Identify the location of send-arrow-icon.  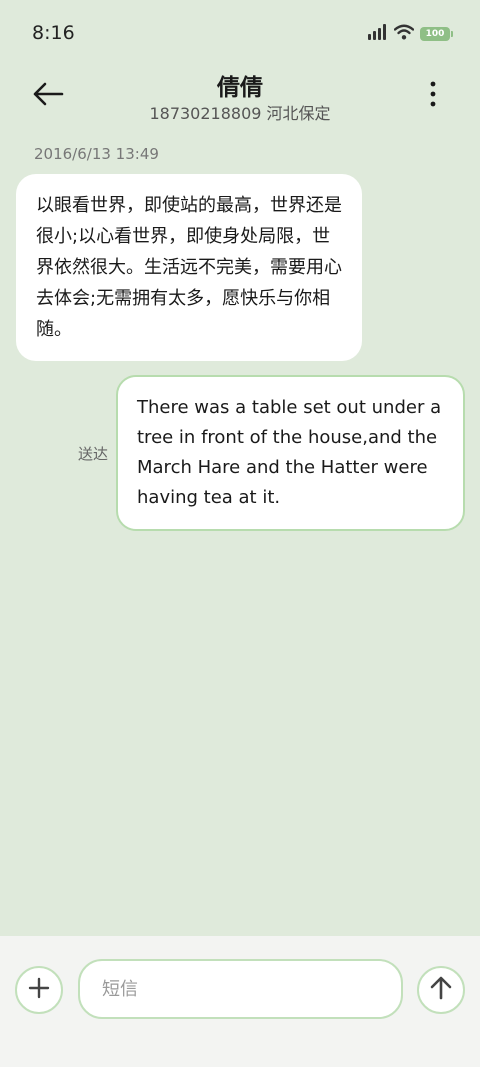
(441, 990).